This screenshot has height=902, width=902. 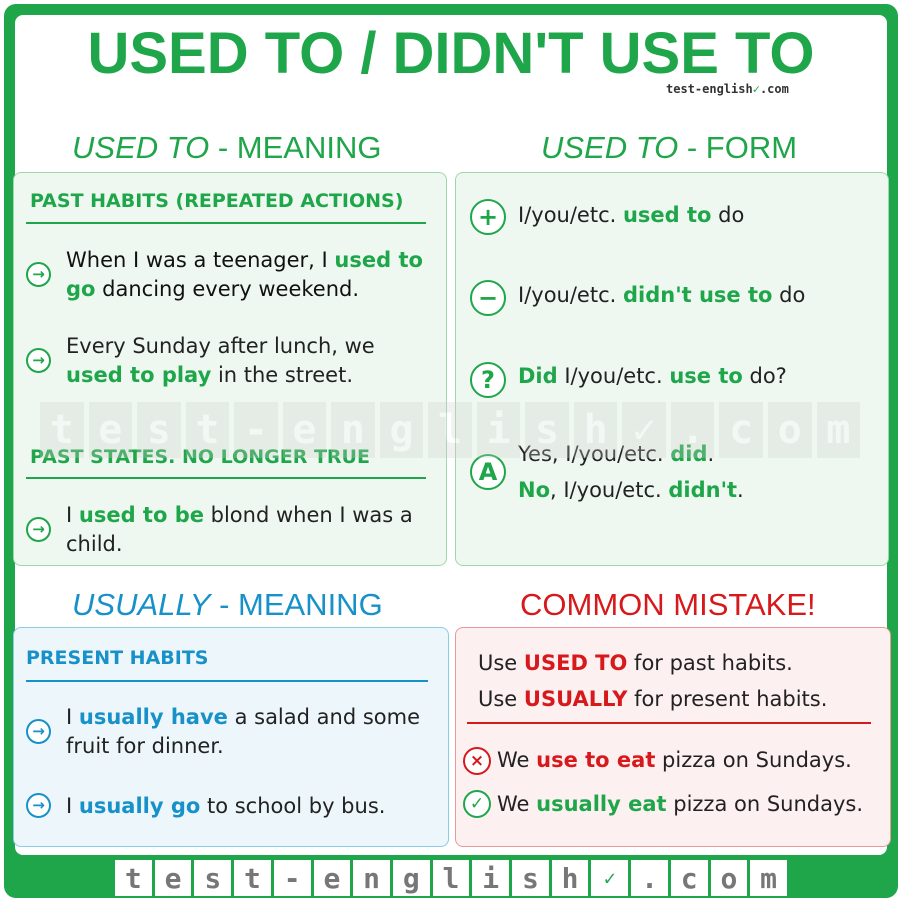 I want to click on mistake-rule-2: Use USUALLY for present habits., so click(x=653, y=699).